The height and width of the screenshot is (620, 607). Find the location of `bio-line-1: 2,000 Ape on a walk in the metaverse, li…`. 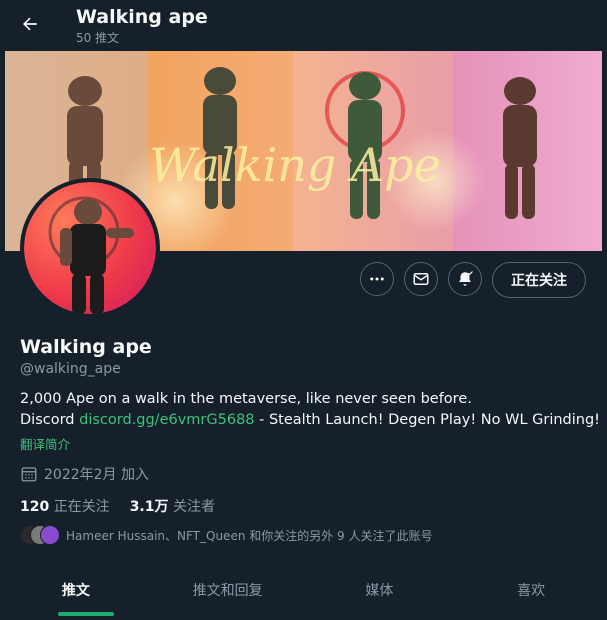

bio-line-1: 2,000 Ape on a walk in the metaverse, li… is located at coordinates (246, 399).